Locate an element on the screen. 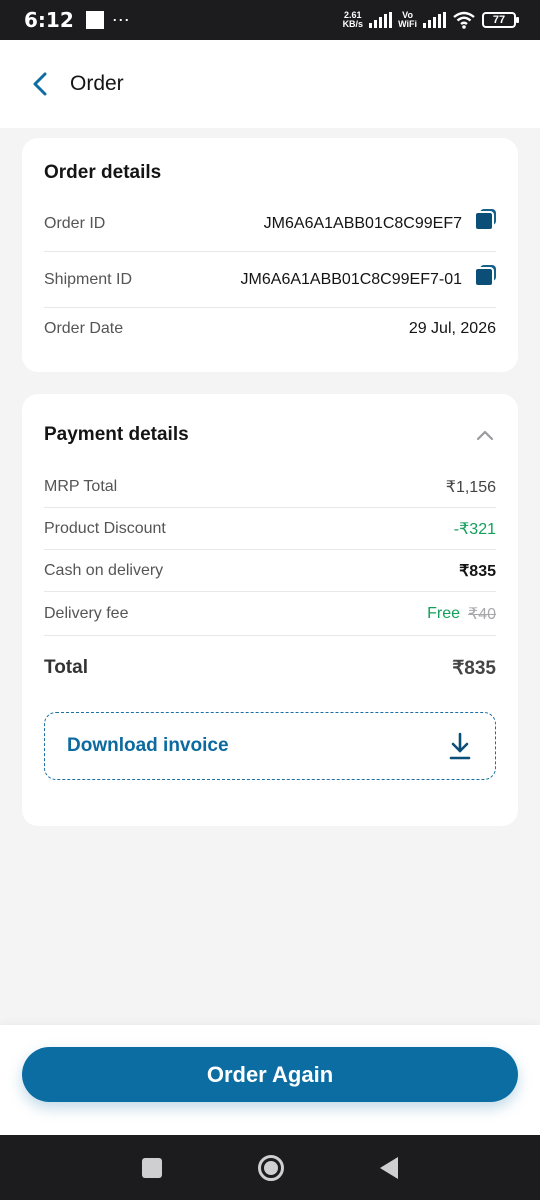 The width and height of the screenshot is (540, 1200). order-id-value-group: JM6A6A1ABB01C8C99EF7 is located at coordinates (379, 221).